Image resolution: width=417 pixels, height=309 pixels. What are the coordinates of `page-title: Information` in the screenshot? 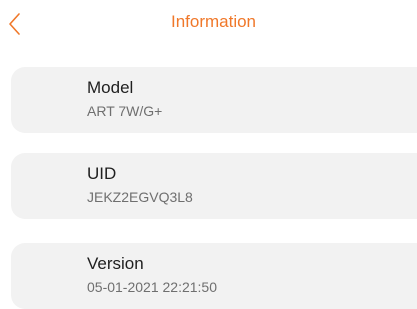 It's located at (213, 21).